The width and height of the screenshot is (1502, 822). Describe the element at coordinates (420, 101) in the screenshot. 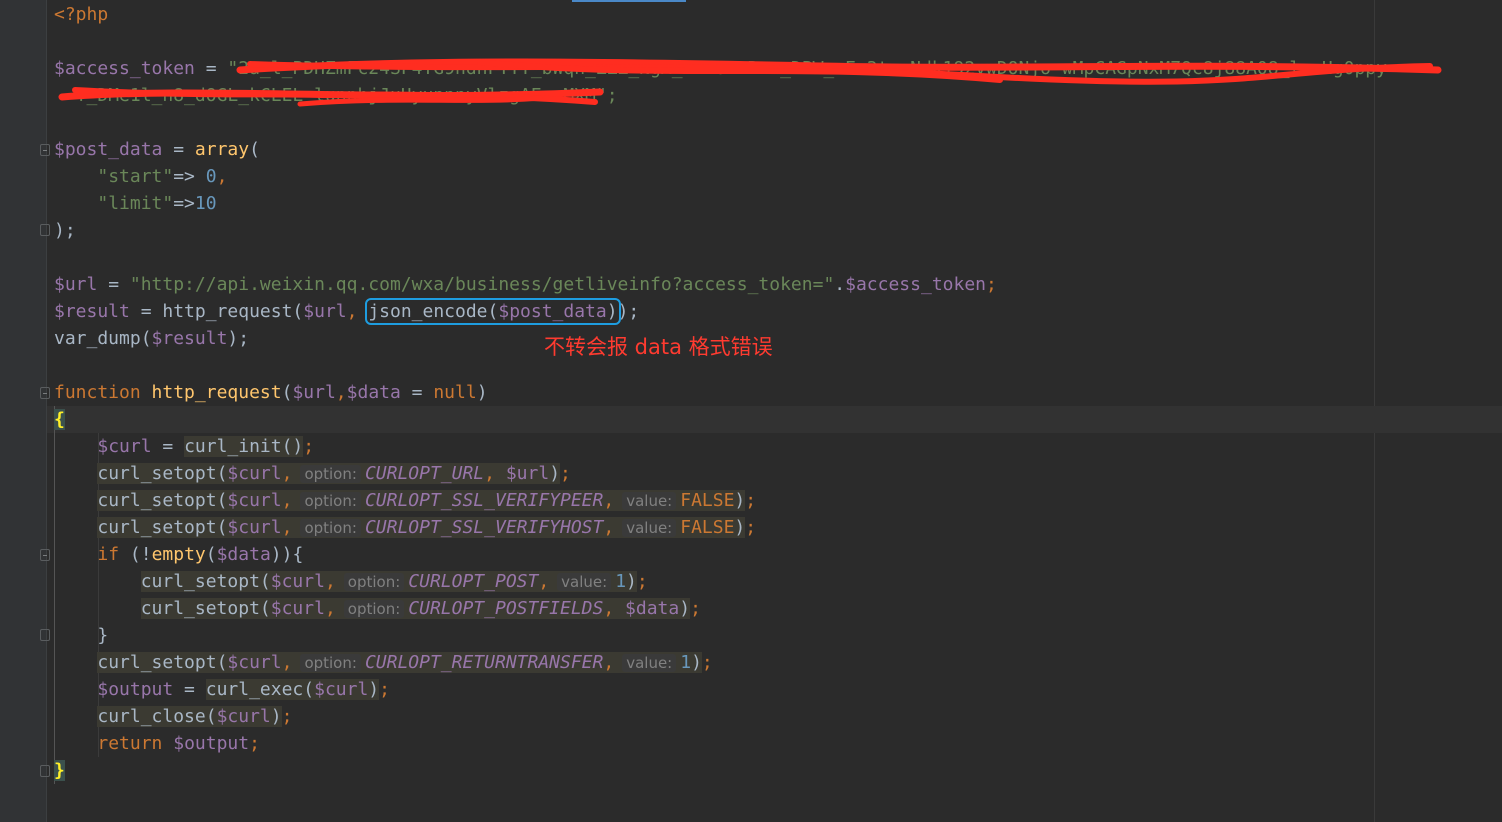

I see `scribble-stroke` at that location.